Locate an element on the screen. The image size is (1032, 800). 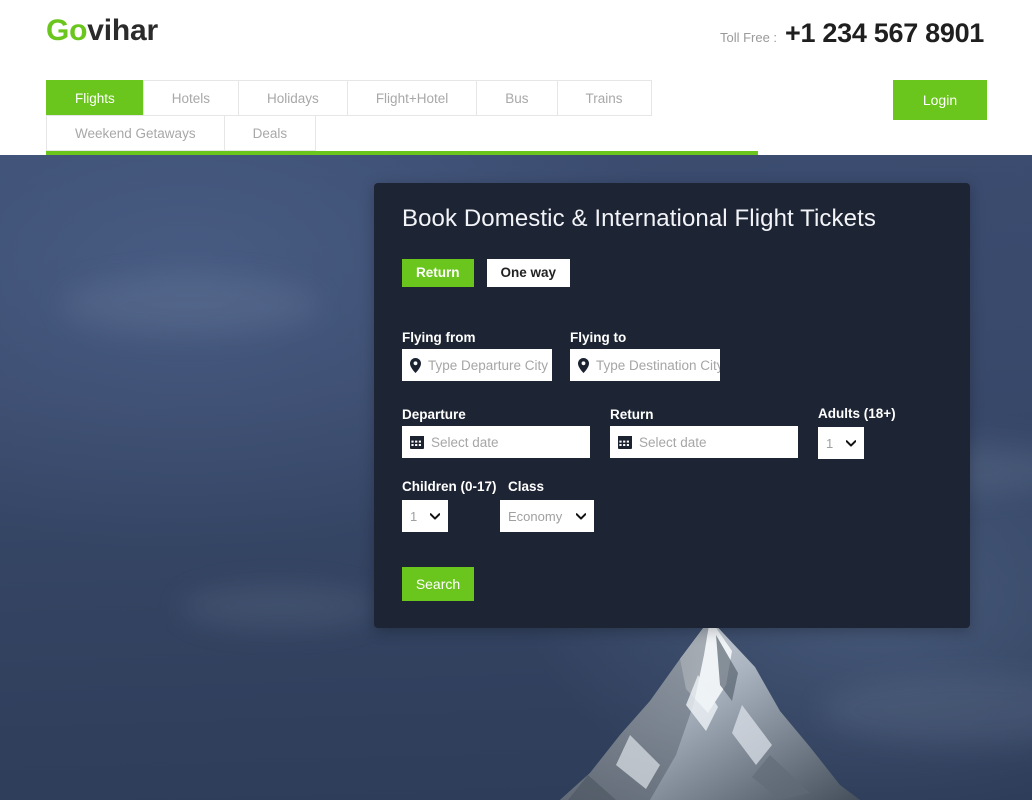
departure-date-field is located at coordinates (496, 442).